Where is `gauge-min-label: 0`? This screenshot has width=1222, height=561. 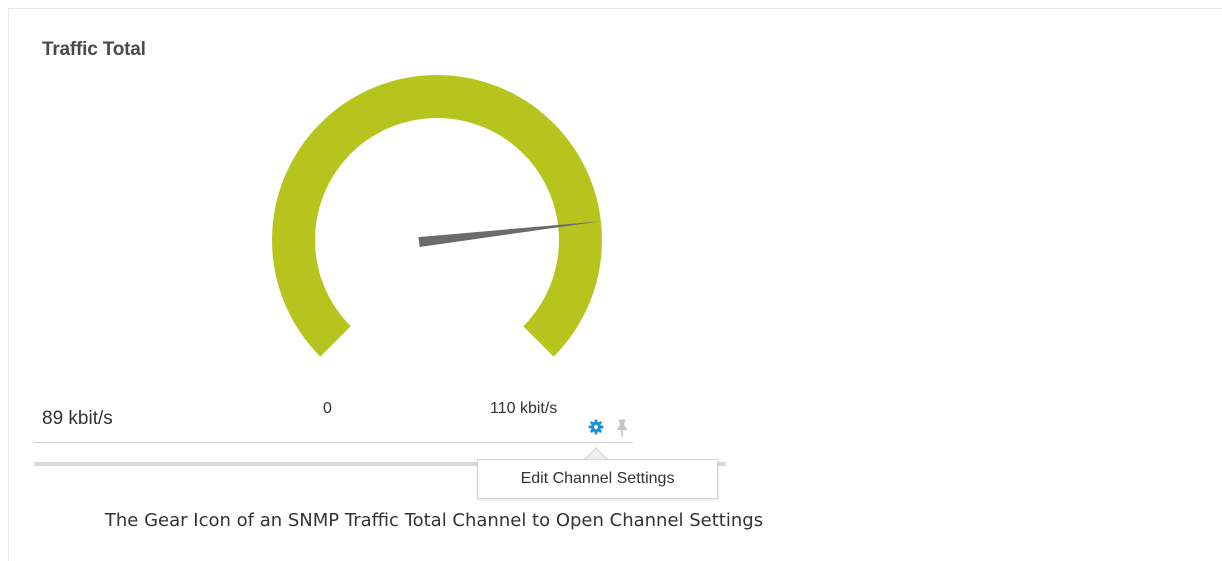 gauge-min-label: 0 is located at coordinates (327, 408).